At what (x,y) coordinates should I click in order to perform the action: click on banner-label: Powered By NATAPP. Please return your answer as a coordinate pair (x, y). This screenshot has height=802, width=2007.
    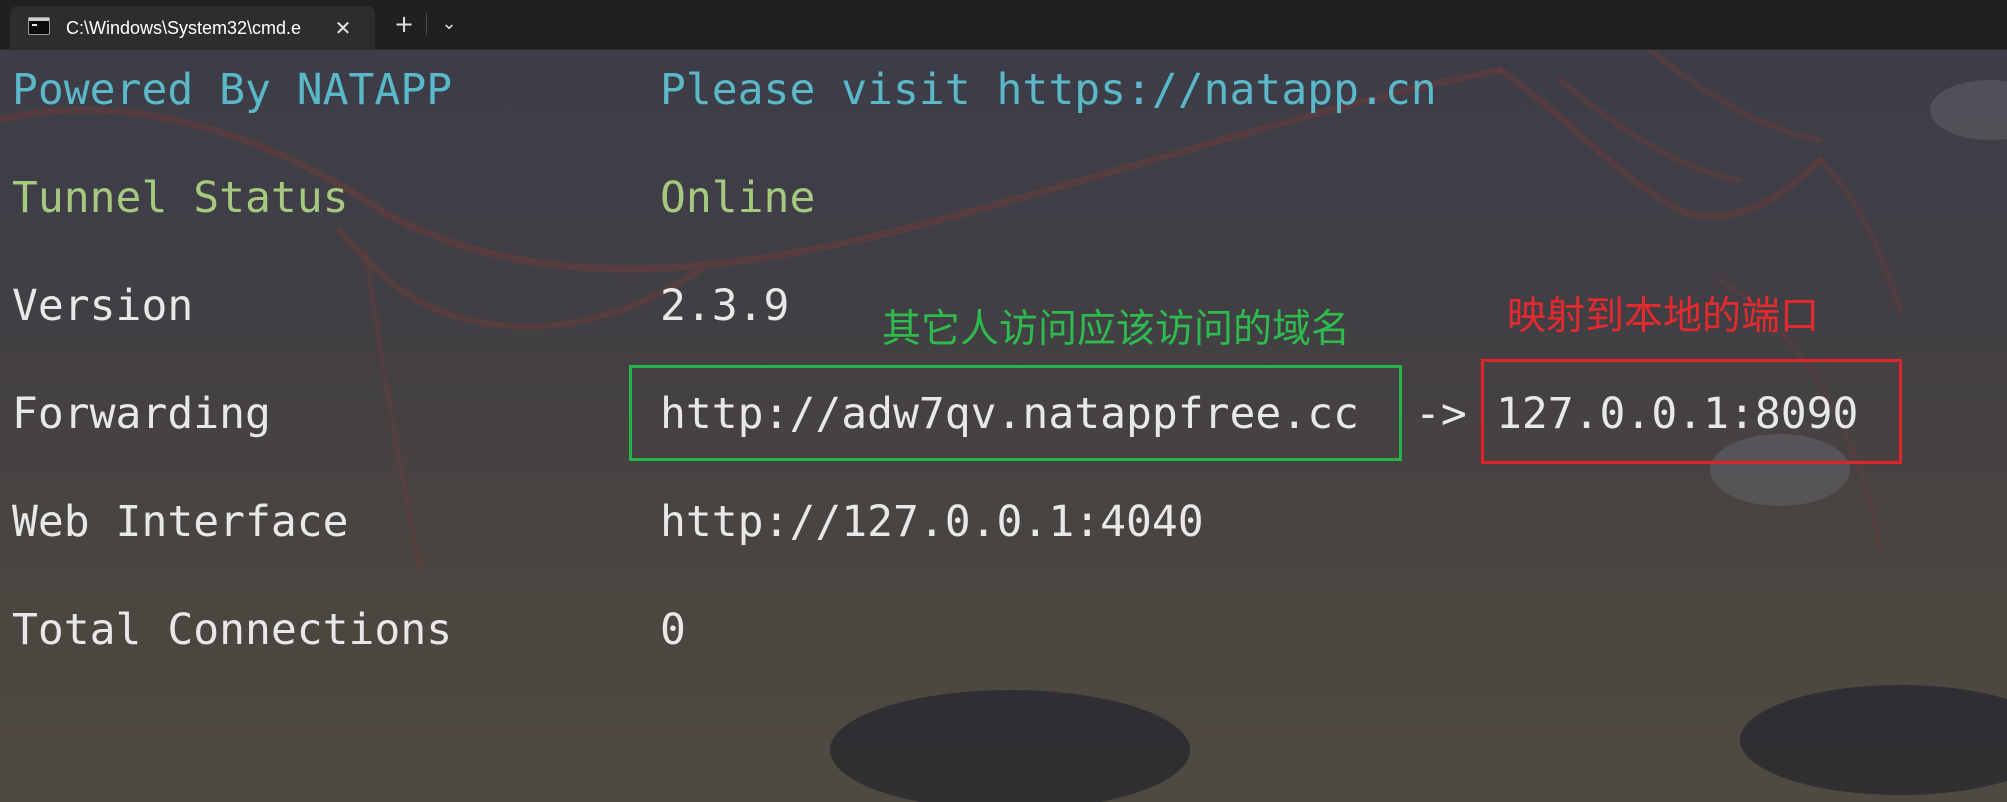
    Looking at the image, I should click on (232, 90).